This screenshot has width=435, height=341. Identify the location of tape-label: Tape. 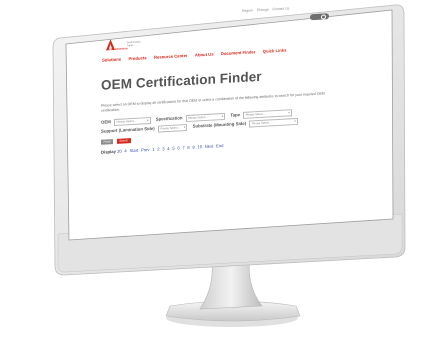
(235, 115).